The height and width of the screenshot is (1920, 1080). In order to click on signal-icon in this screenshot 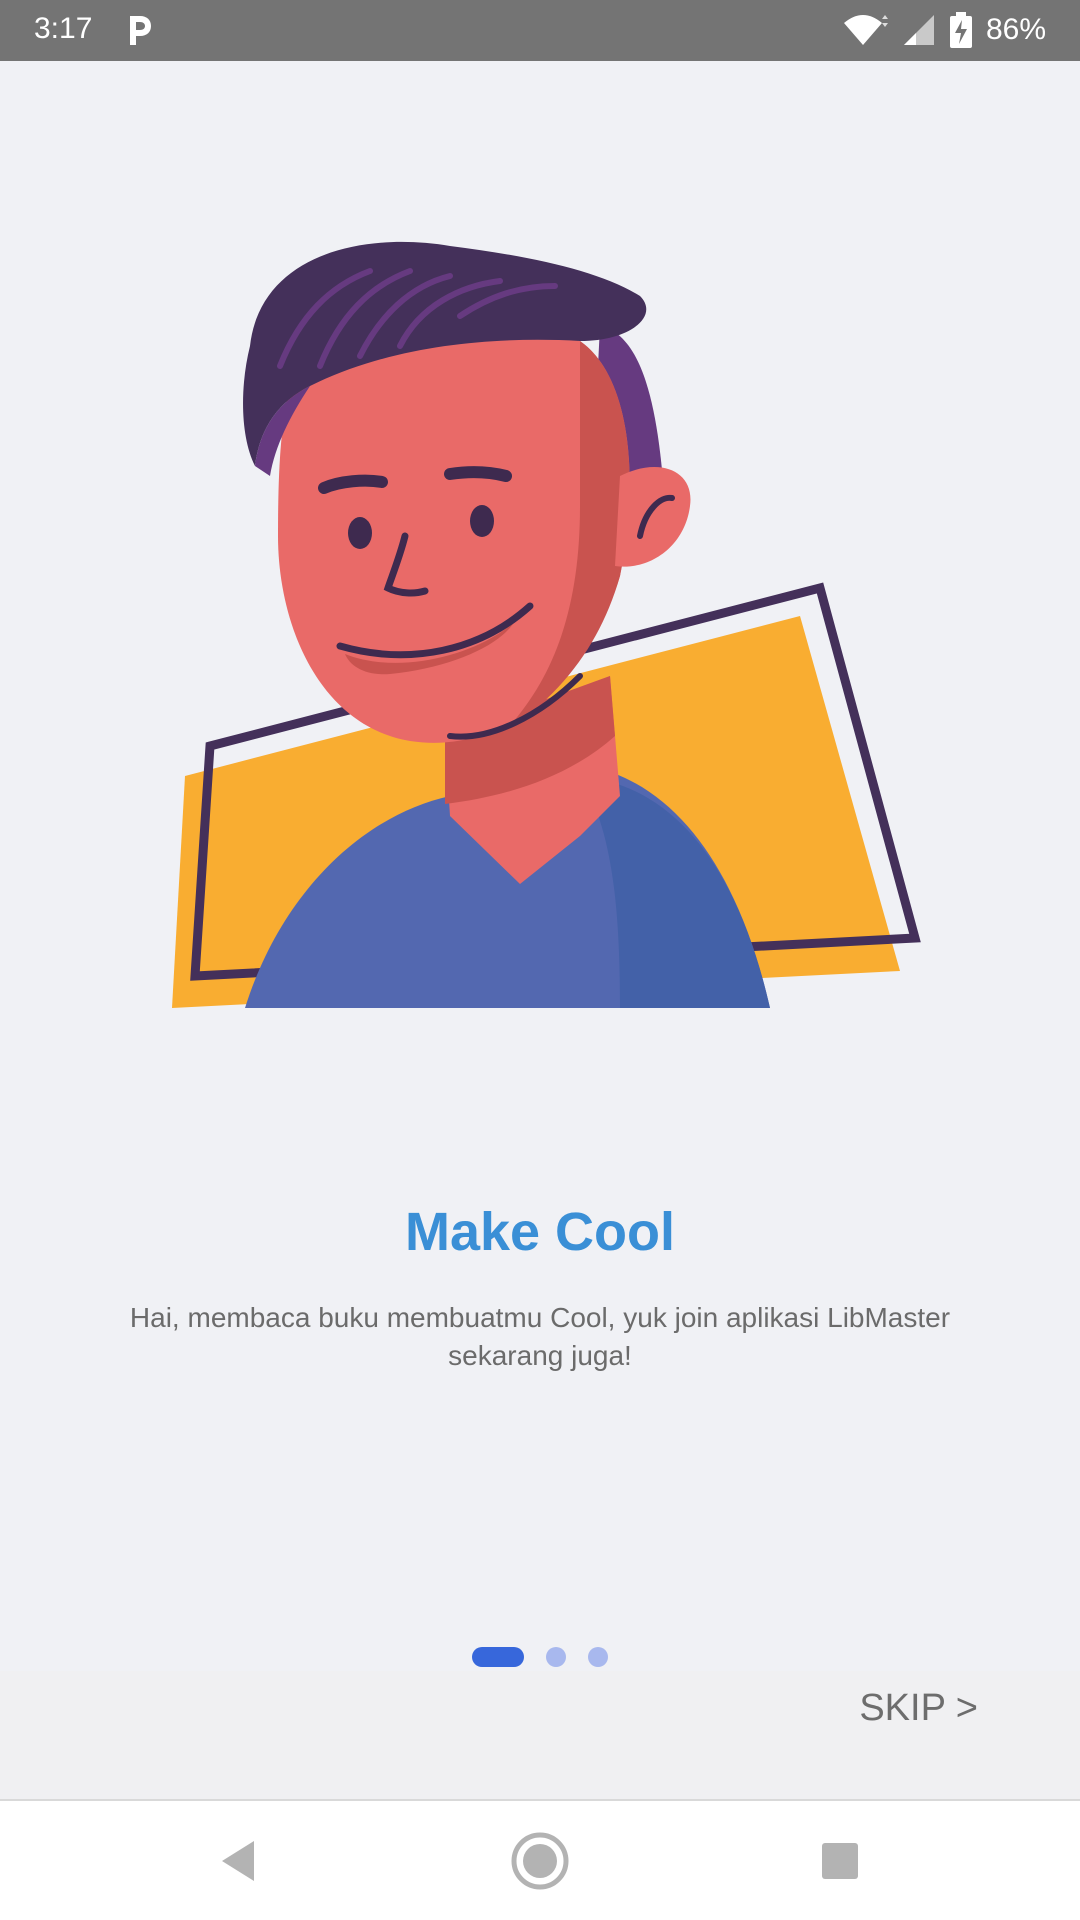, I will do `click(918, 30)`.